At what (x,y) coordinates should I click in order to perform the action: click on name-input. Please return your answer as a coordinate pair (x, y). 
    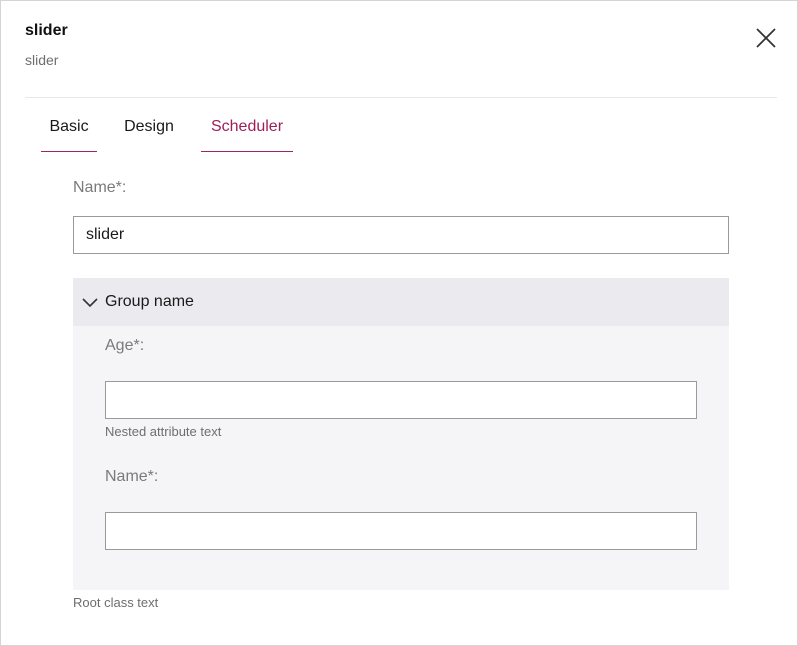
    Looking at the image, I should click on (401, 235).